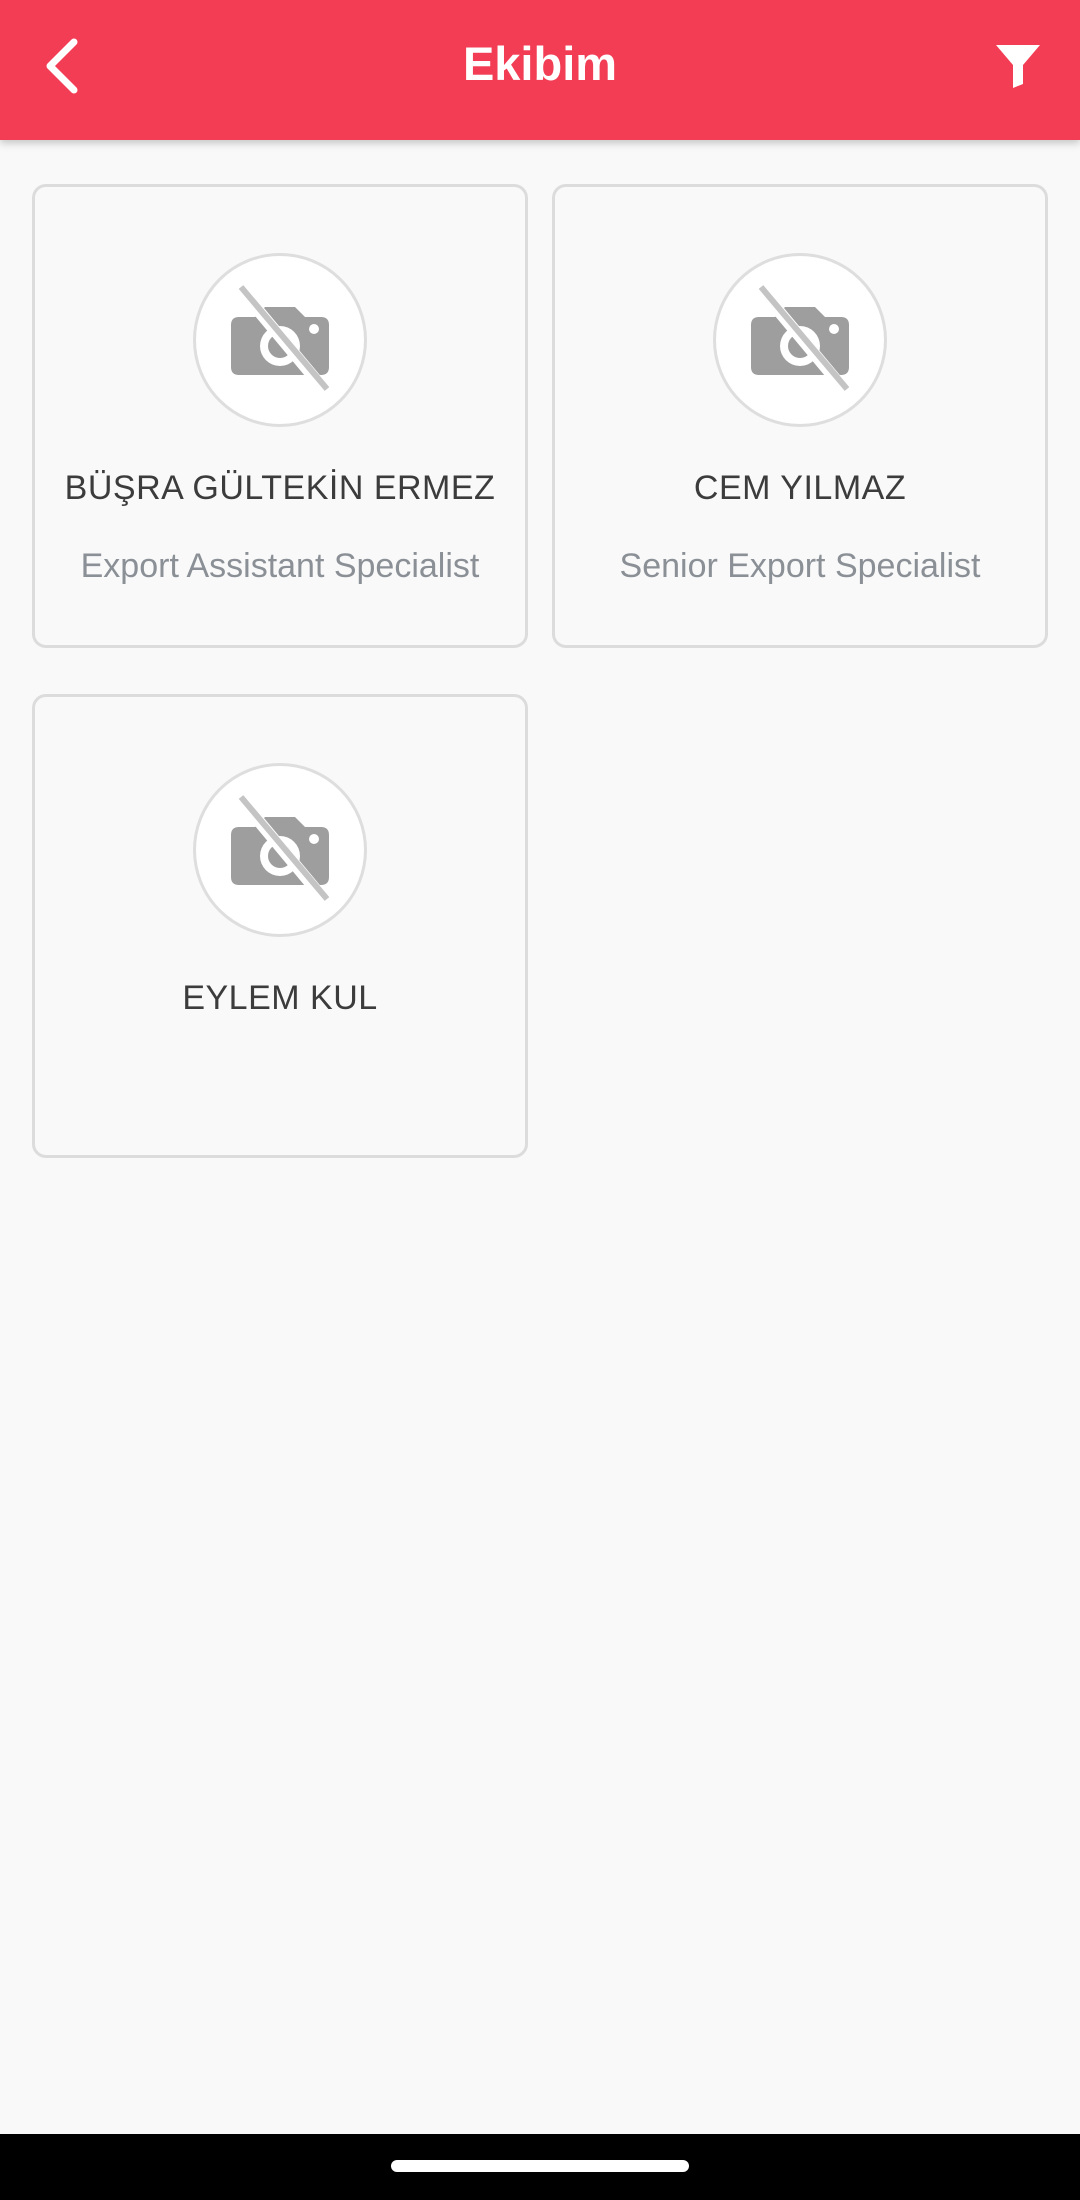  I want to click on member-card: EYLEM KUL, so click(280, 926).